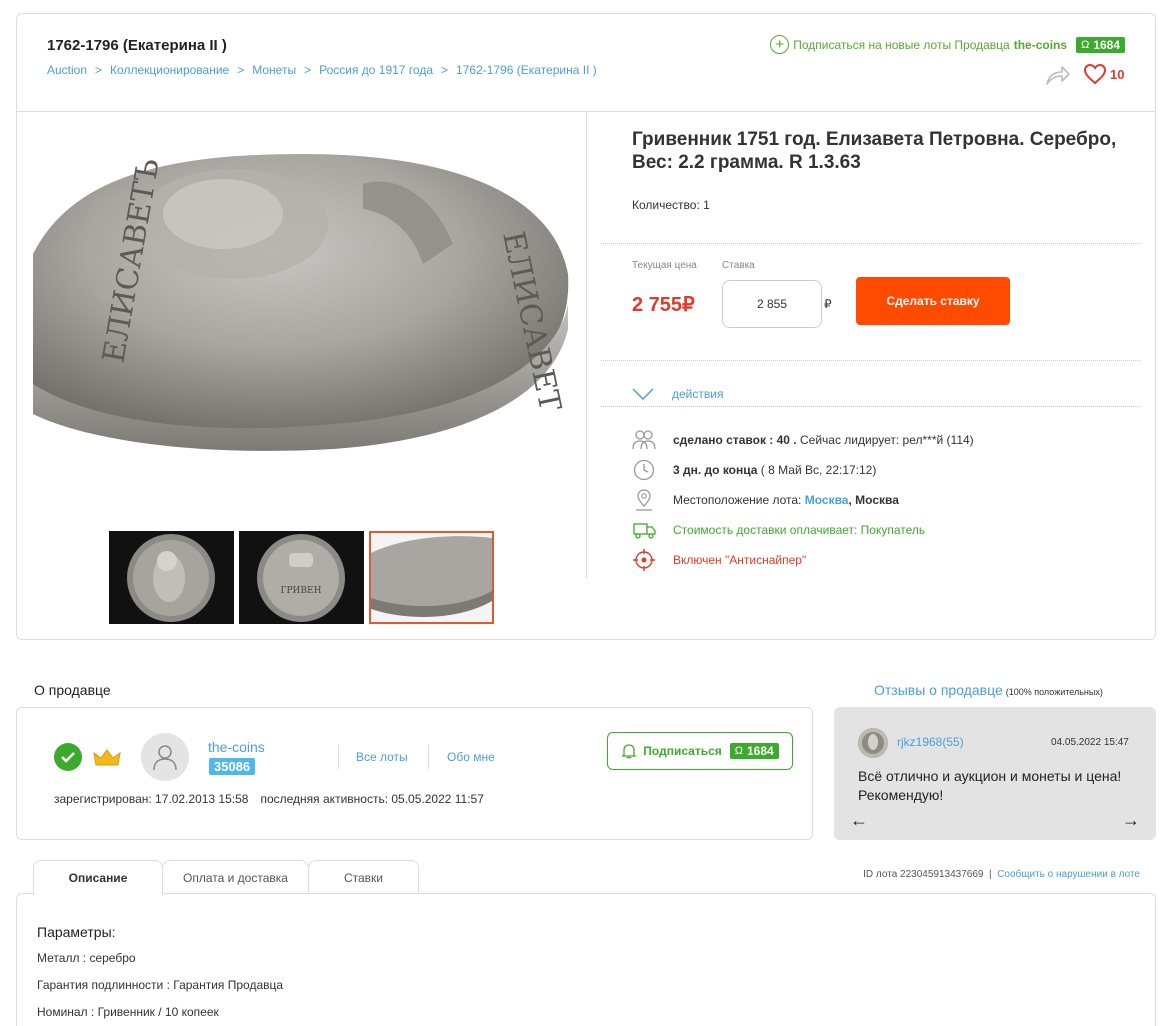  Describe the element at coordinates (644, 470) in the screenshot. I see `clock-icon` at that location.